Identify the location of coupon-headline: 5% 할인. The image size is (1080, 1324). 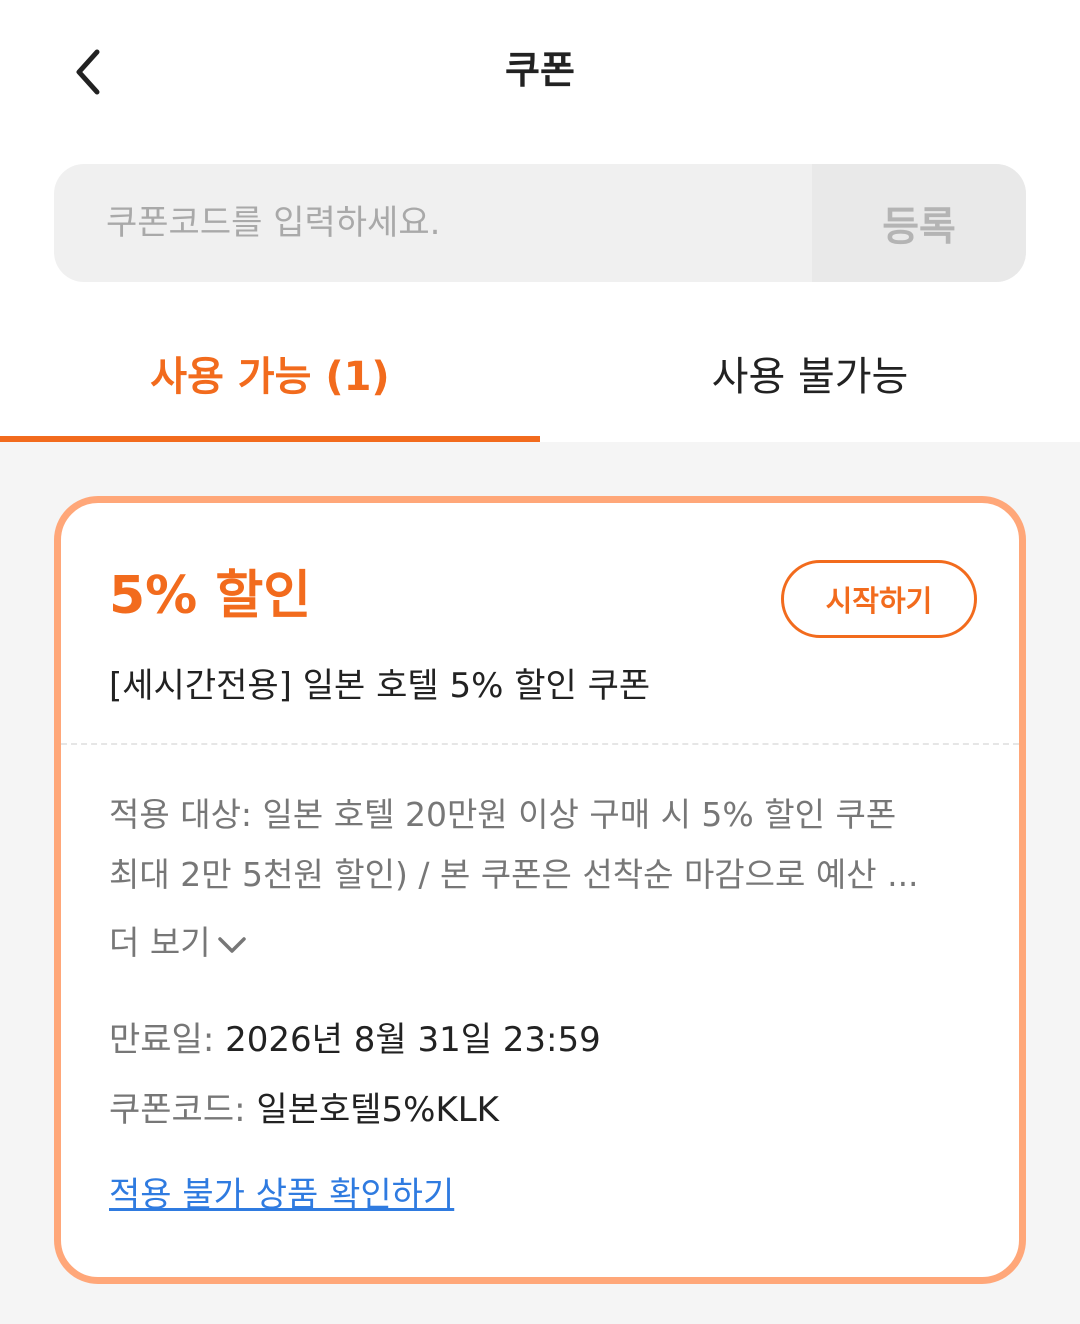
(210, 596).